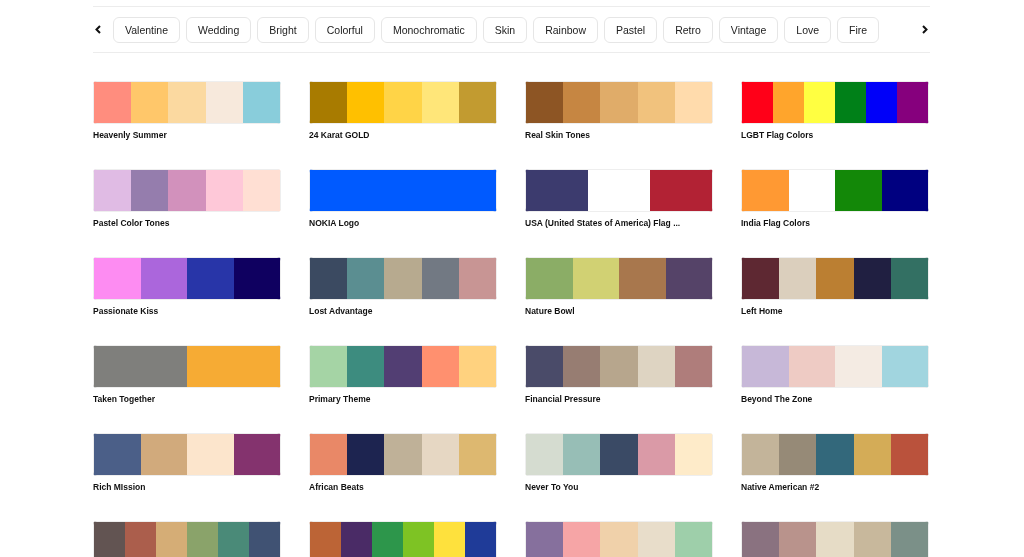 The image size is (1024, 557). I want to click on category-chip: Colorful, so click(344, 29).